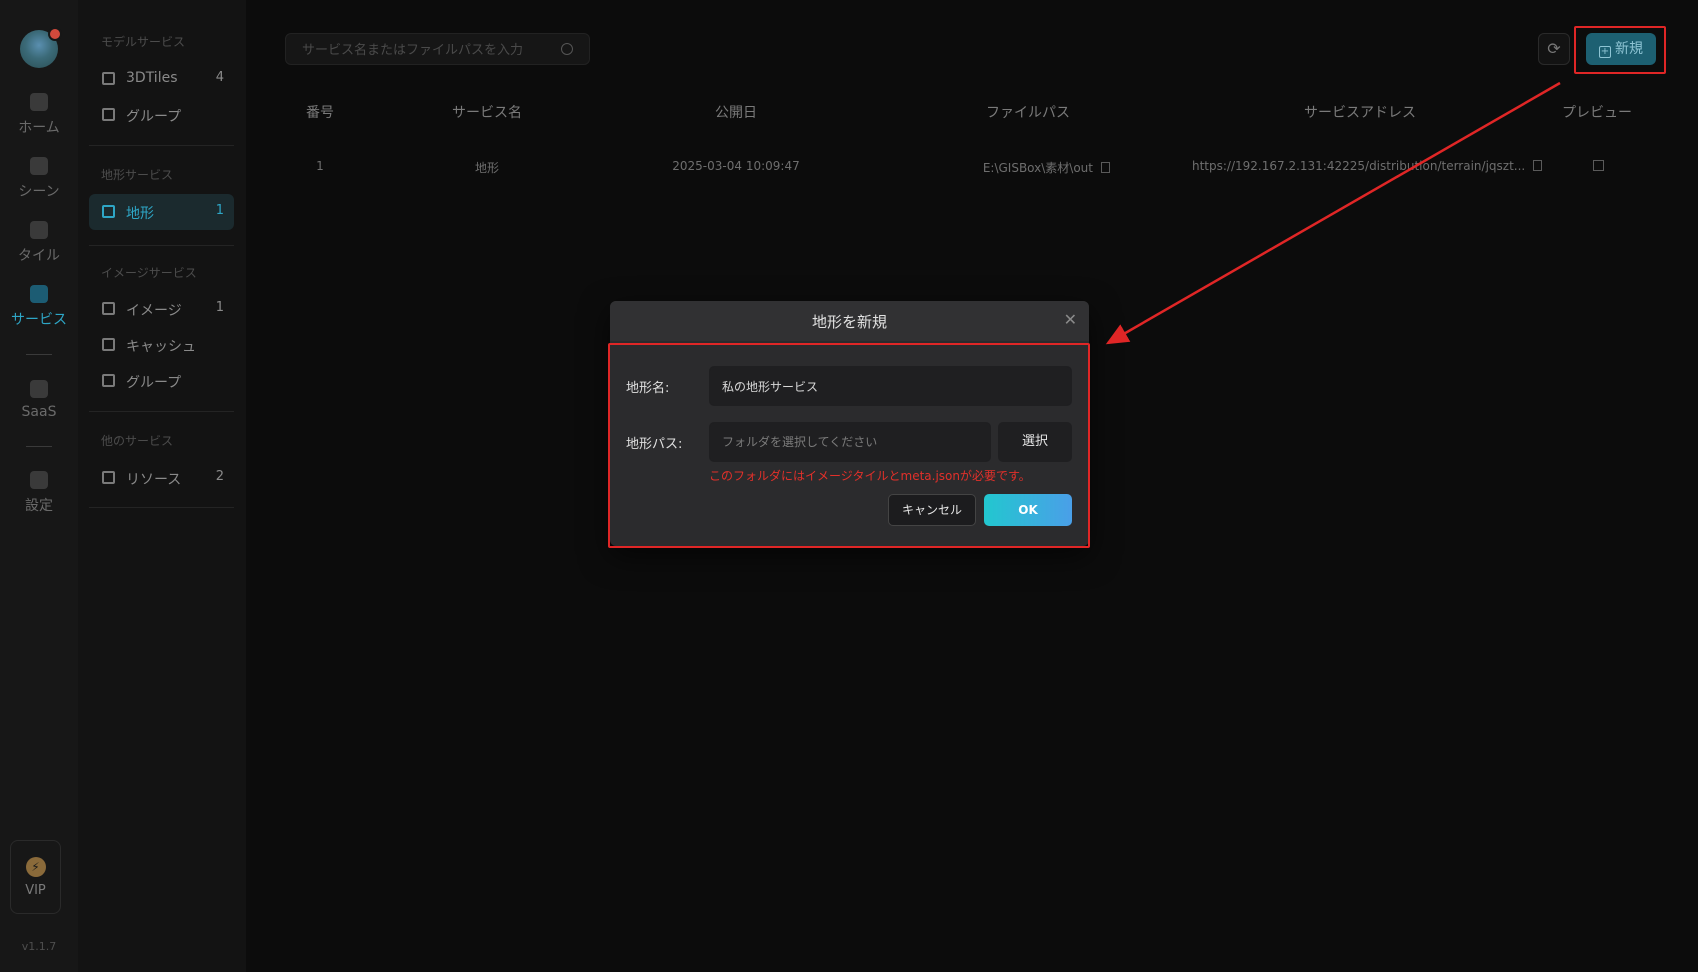 This screenshot has width=1698, height=972. I want to click on cell-file-path: E:\GISBox\素材\out, so click(1030, 167).